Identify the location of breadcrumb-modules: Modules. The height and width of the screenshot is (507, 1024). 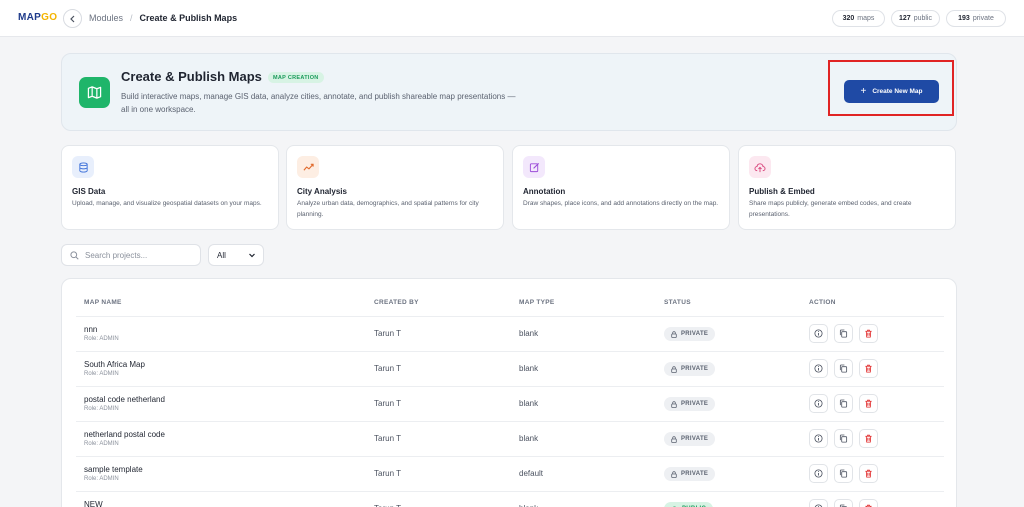
(106, 18).